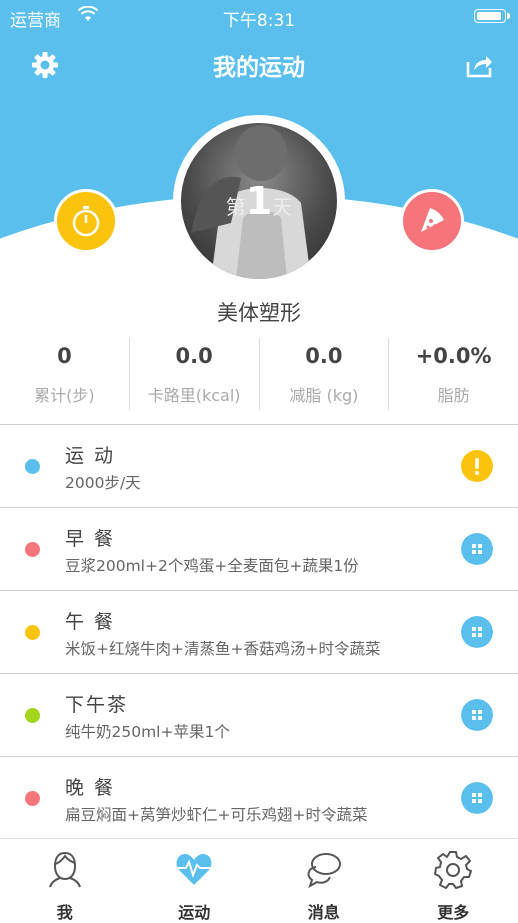 The width and height of the screenshot is (518, 923). What do you see at coordinates (65, 374) in the screenshot?
I see `stat-steps: 0 累计(步)` at bounding box center [65, 374].